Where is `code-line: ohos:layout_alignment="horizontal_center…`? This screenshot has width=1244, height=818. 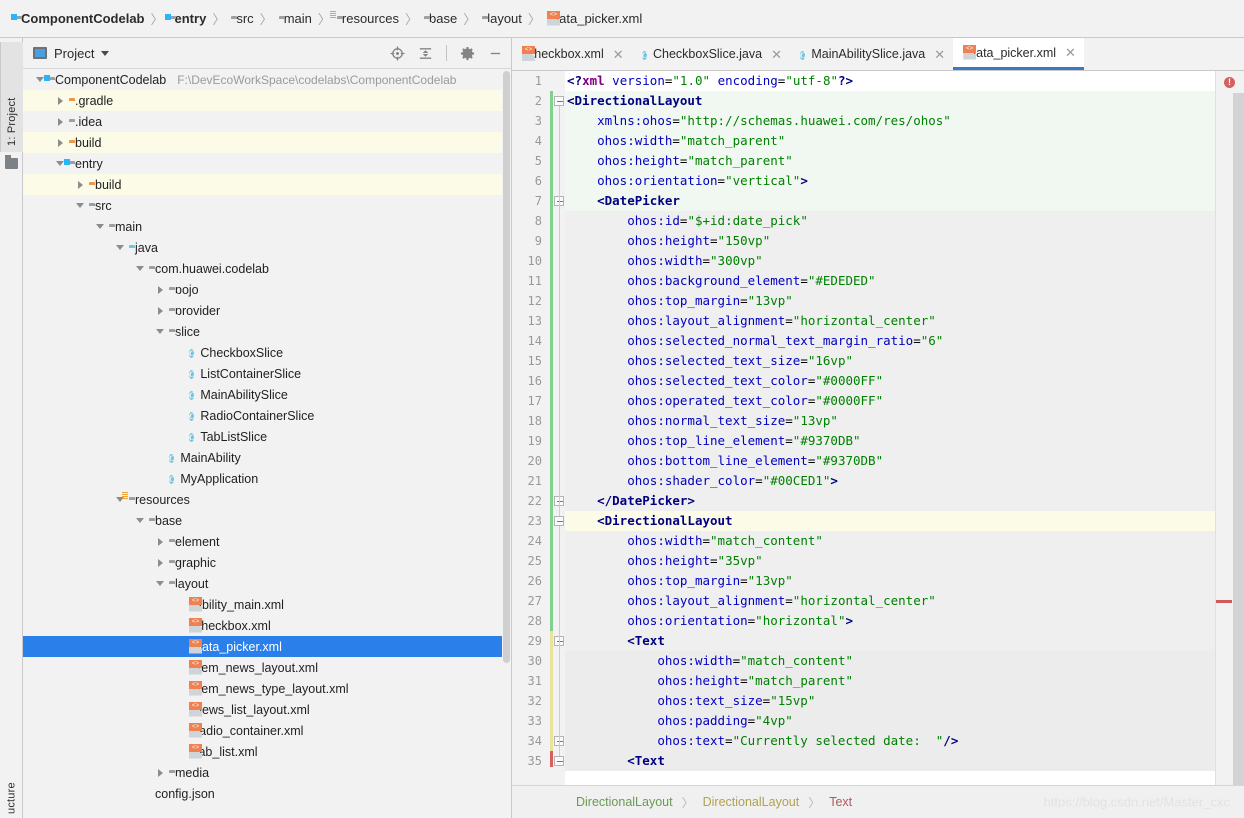
code-line: ohos:layout_alignment="horizontal_center… is located at coordinates (781, 320).